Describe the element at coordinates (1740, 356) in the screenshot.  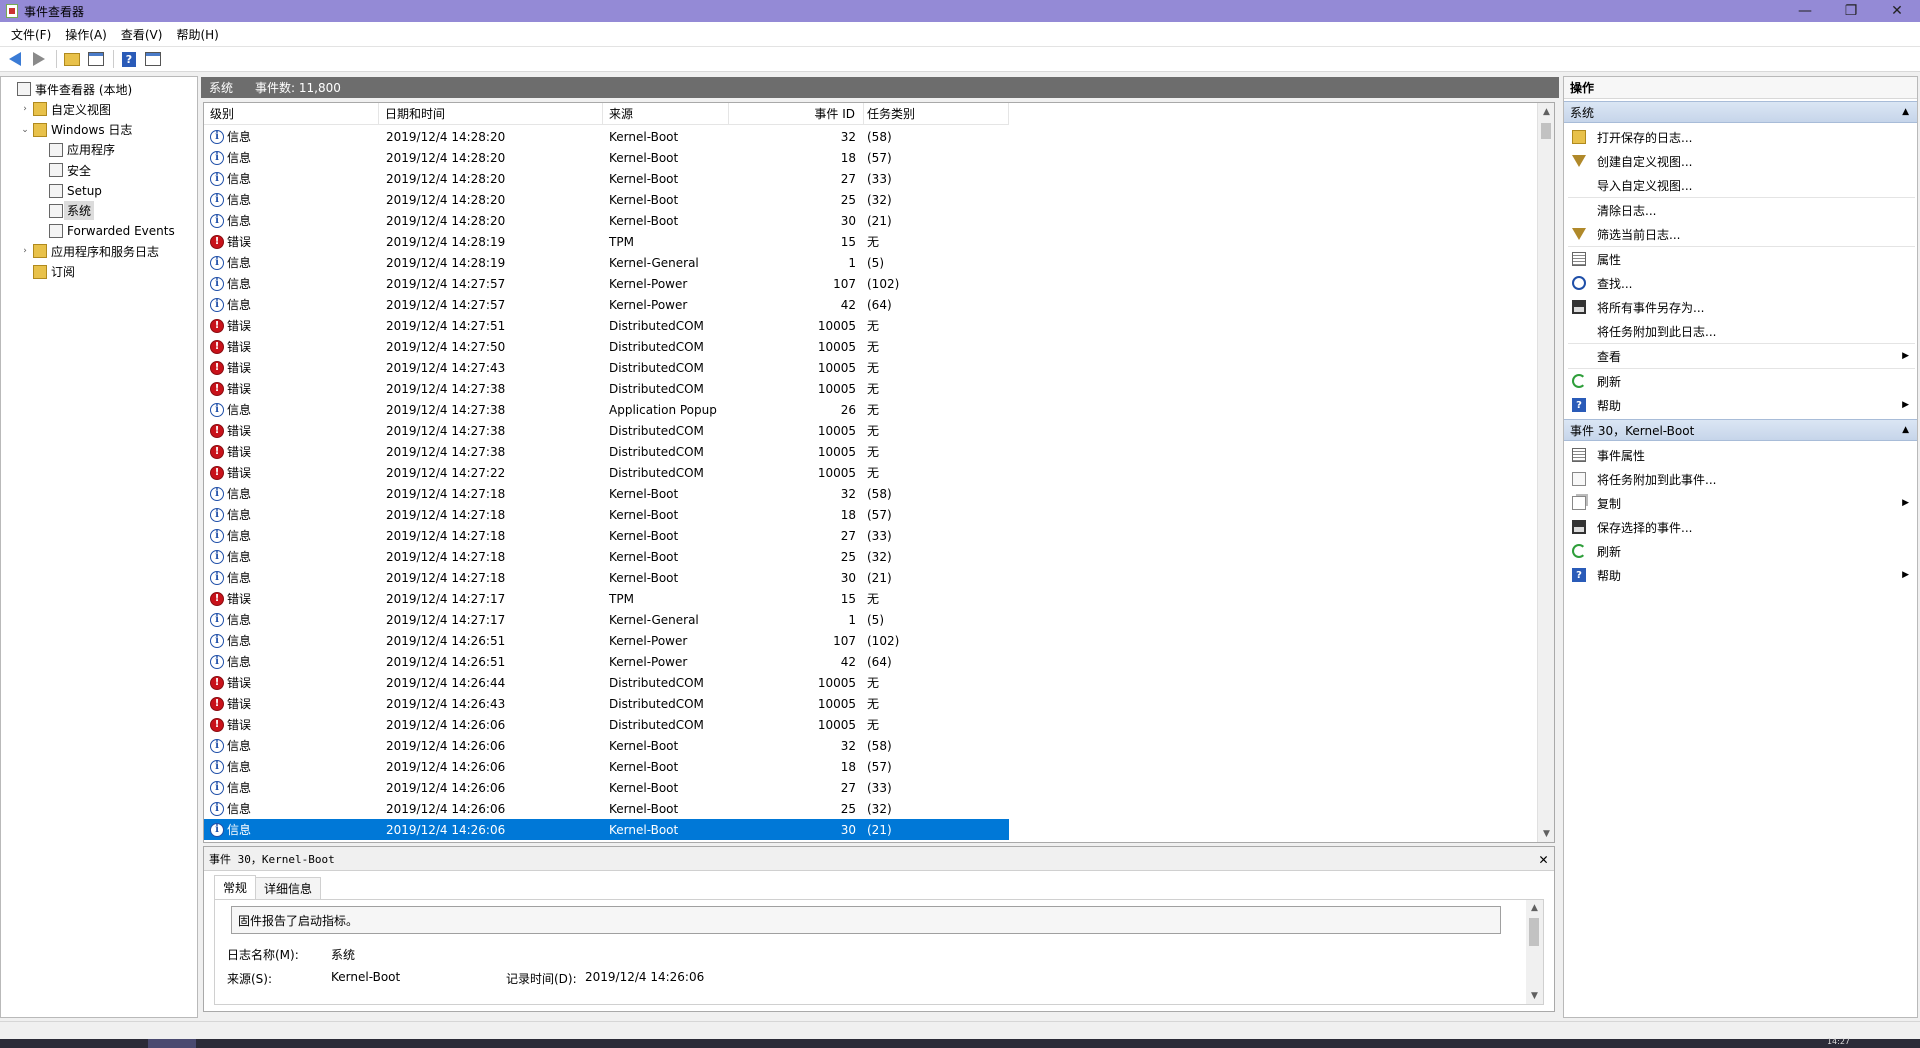
I see `action-item: 查看 ▶` at that location.